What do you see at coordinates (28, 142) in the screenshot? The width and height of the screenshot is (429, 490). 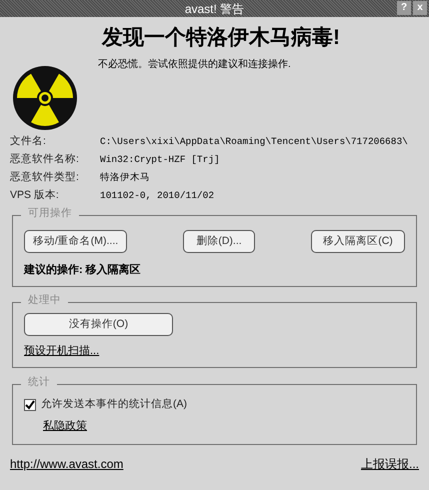 I see `field-label: 文件名:` at bounding box center [28, 142].